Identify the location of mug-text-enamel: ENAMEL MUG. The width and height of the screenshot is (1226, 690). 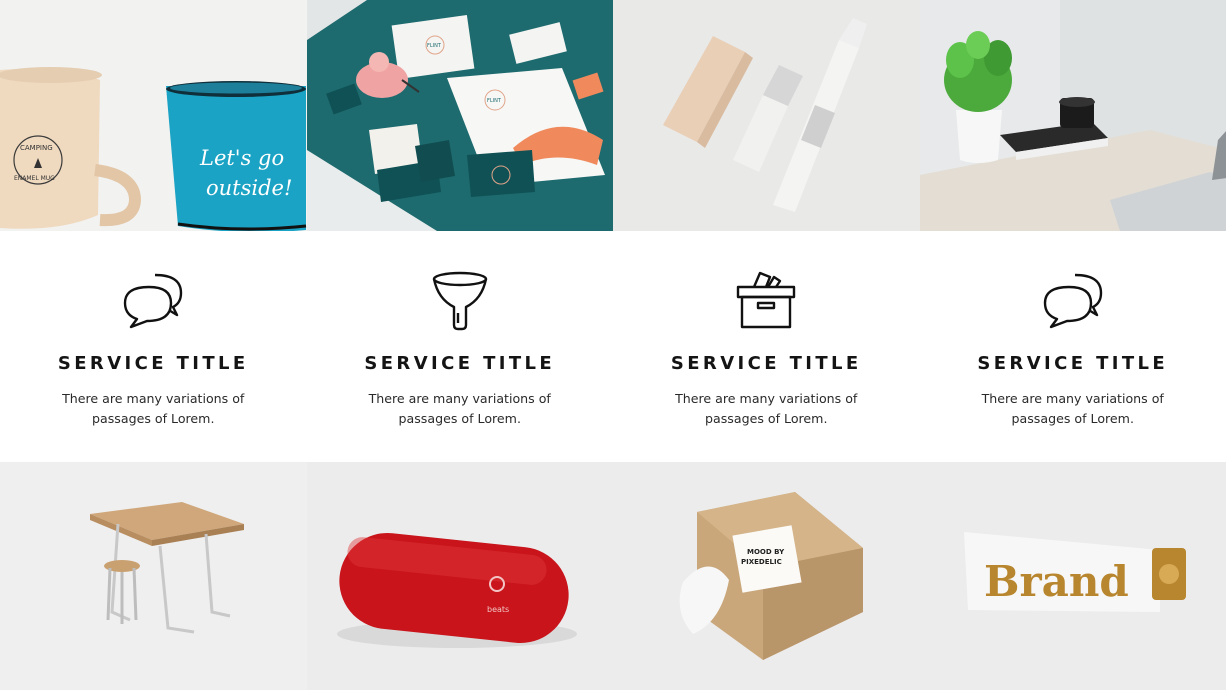
(34, 178).